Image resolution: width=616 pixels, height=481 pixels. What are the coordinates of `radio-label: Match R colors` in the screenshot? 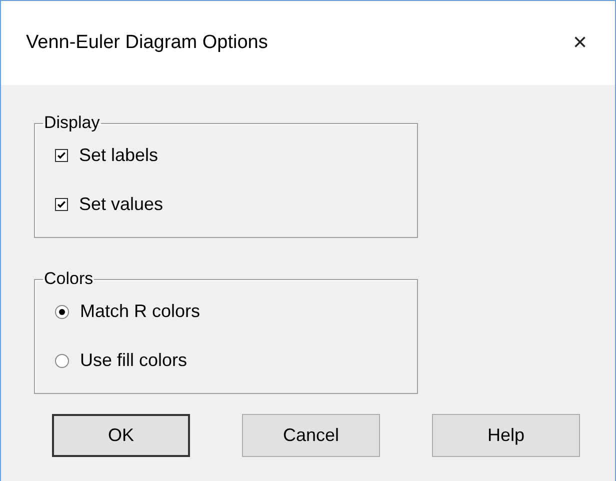 It's located at (140, 311).